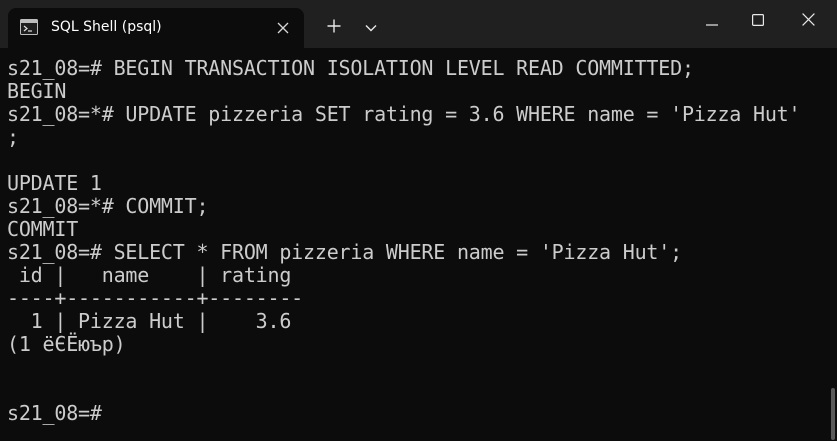 The image size is (837, 441). I want to click on plus-icon, so click(334, 28).